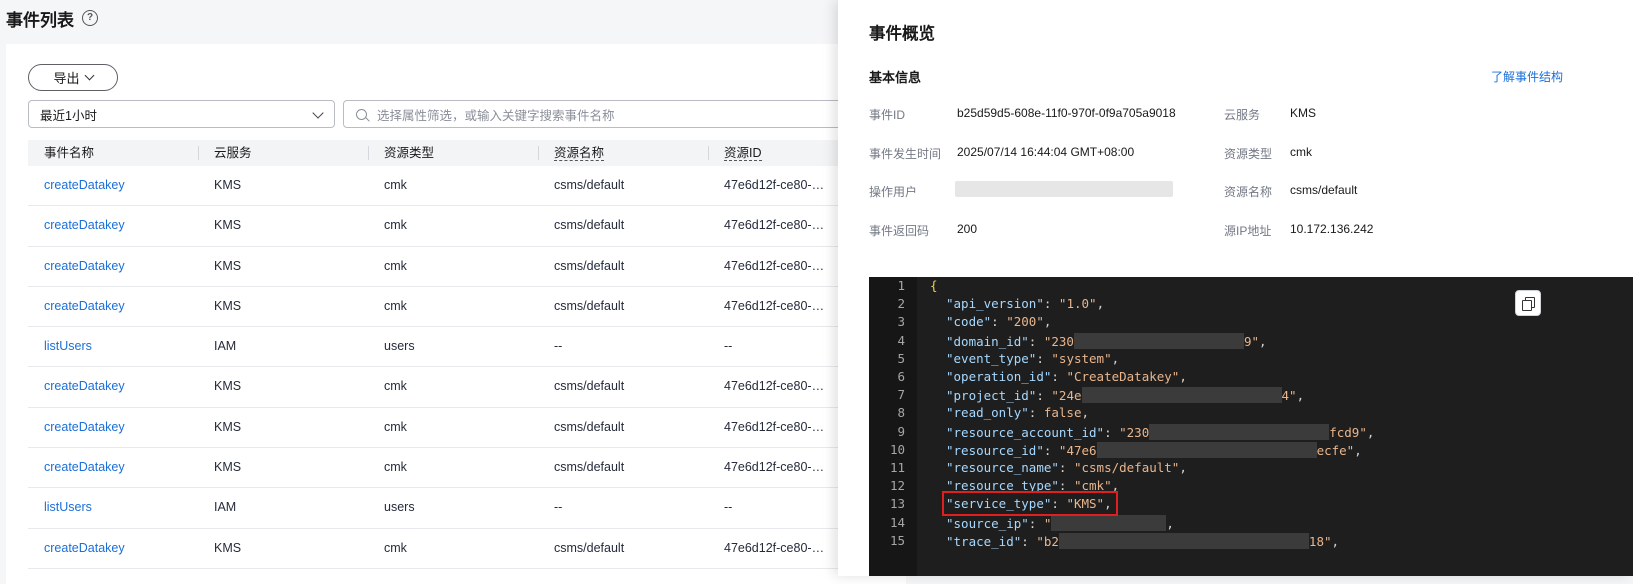  What do you see at coordinates (558, 507) in the screenshot?
I see `resource-name-cell: --` at bounding box center [558, 507].